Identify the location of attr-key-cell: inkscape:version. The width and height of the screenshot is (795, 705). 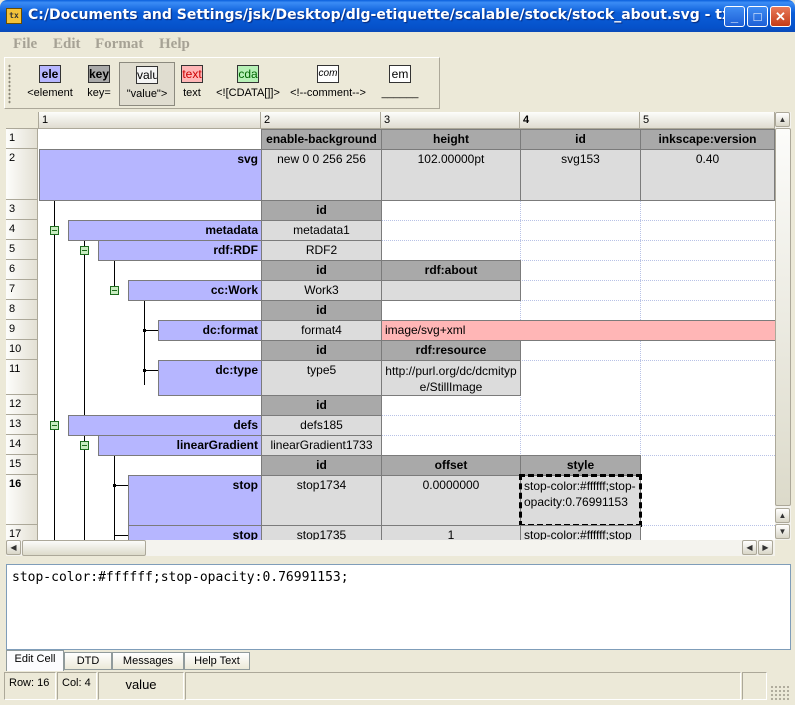
(707, 139).